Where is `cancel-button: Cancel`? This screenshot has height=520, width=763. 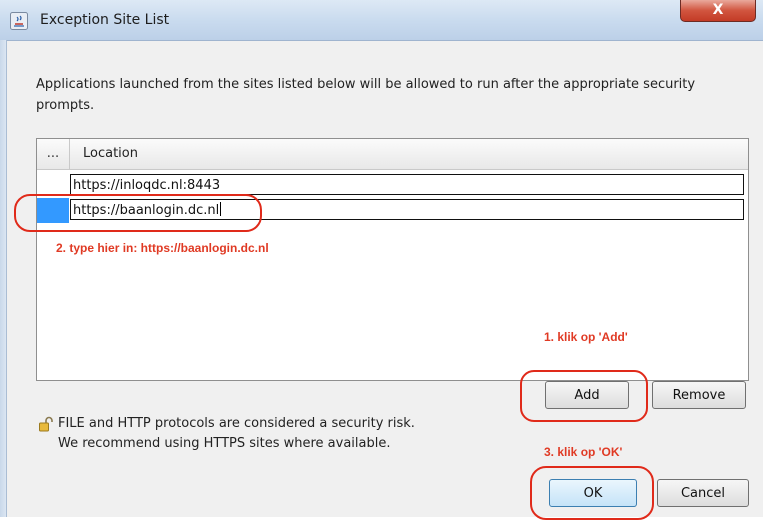 cancel-button: Cancel is located at coordinates (703, 493).